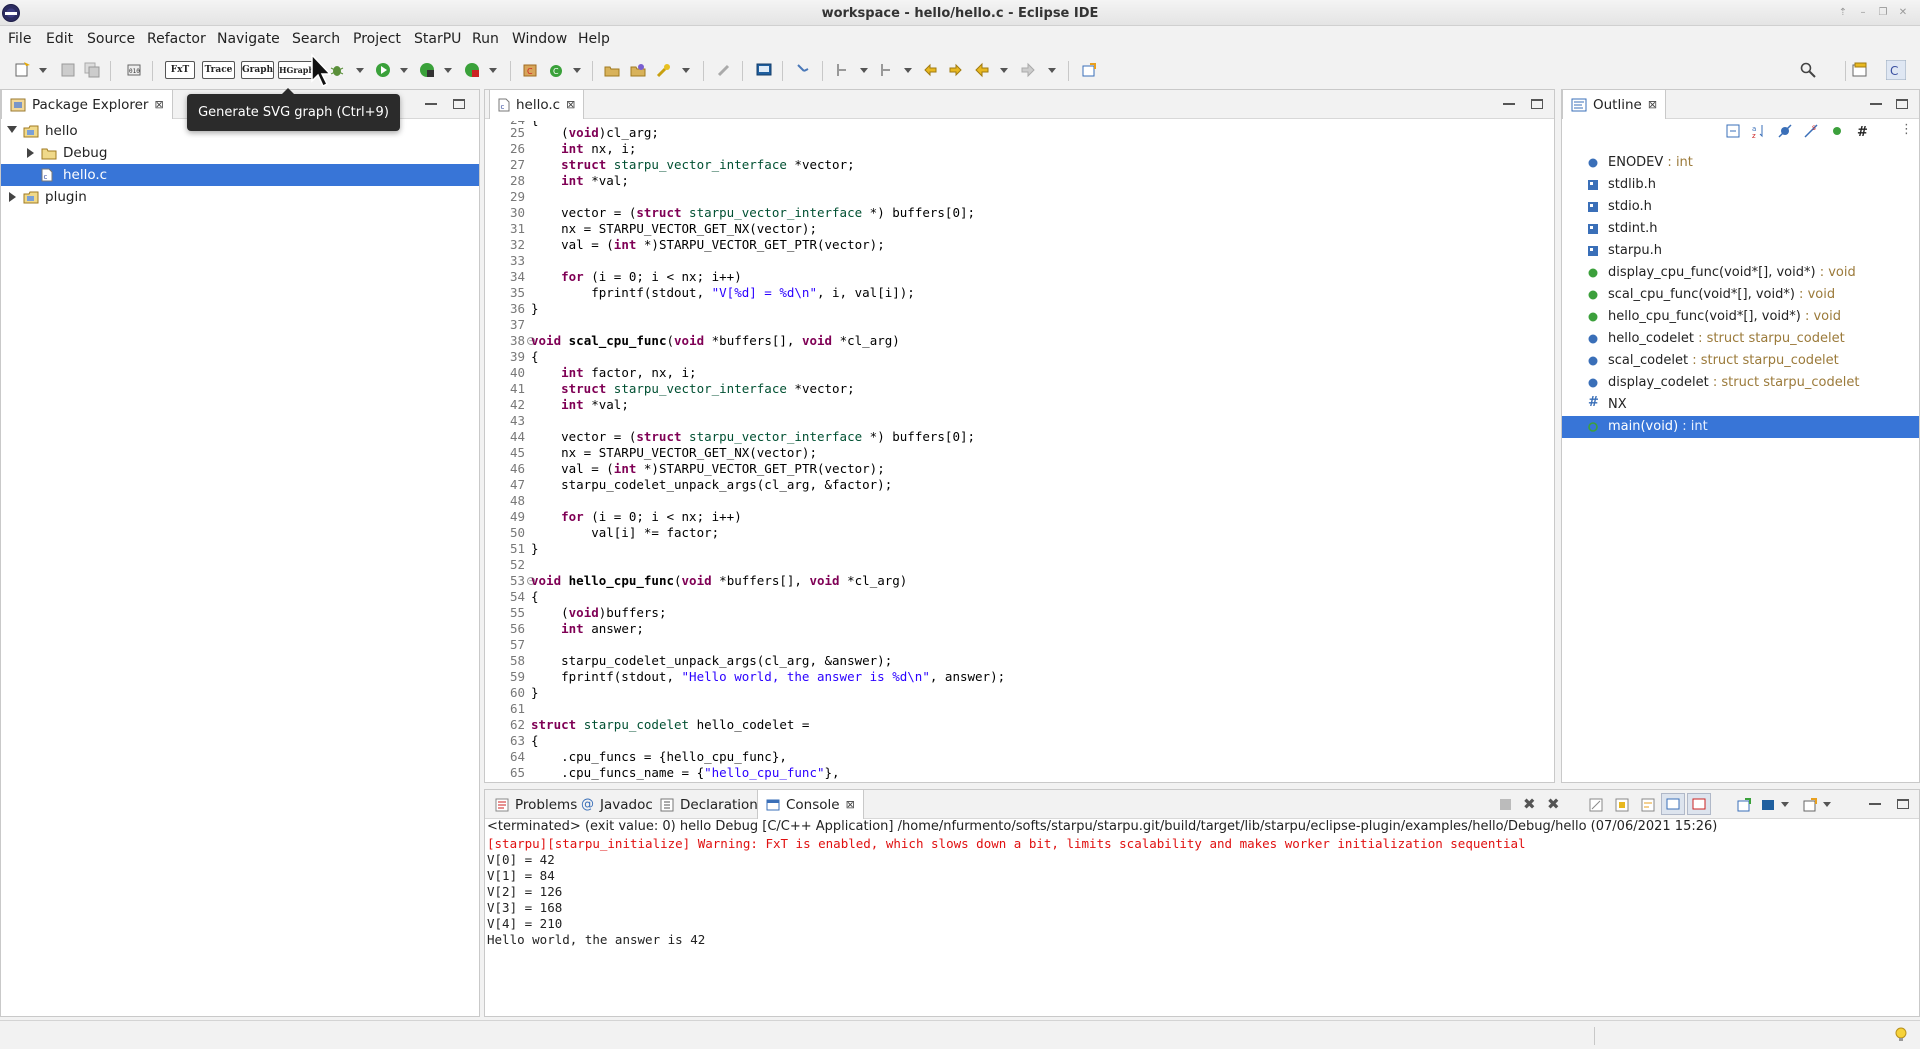  I want to click on open-type-icon, so click(612, 70).